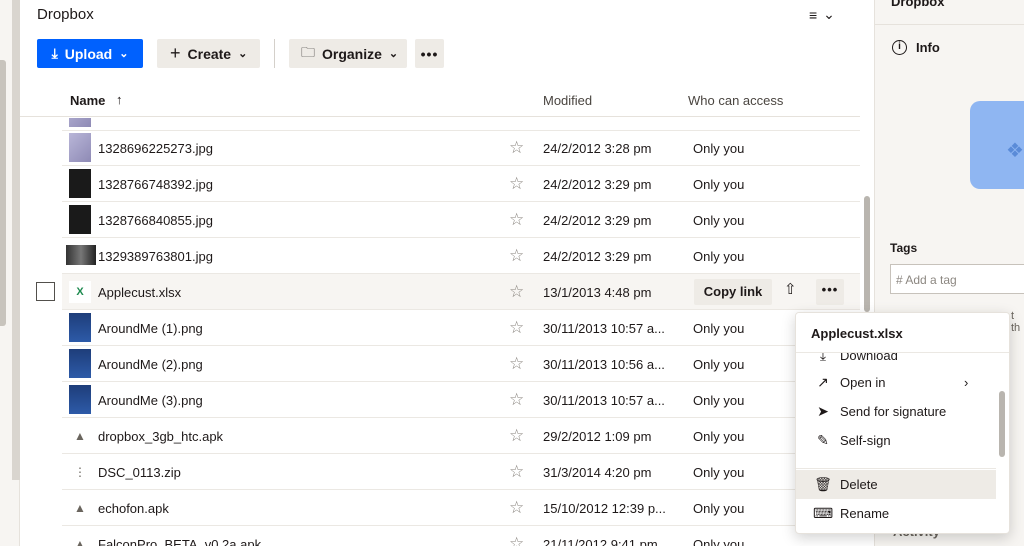  I want to click on add-tag-input: # Add a tag, so click(957, 279).